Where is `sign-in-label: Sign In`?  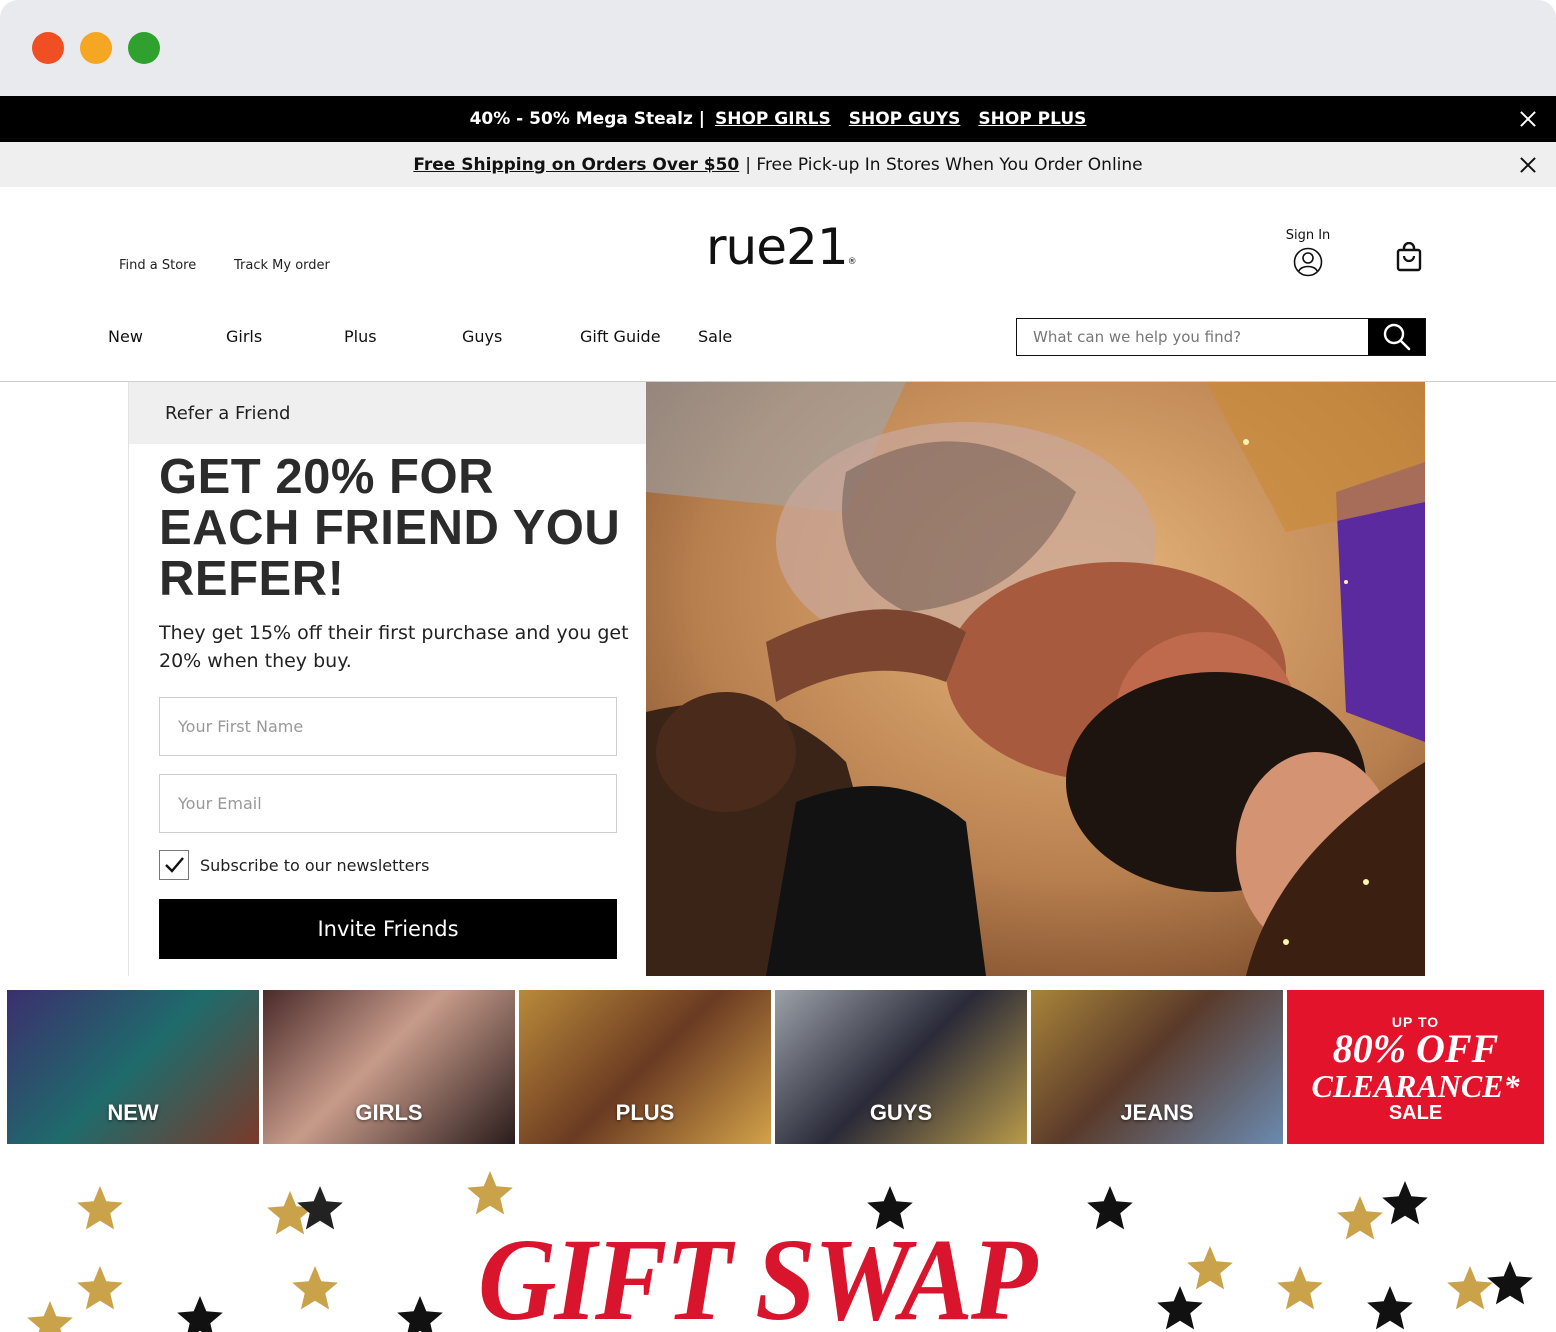
sign-in-label: Sign In is located at coordinates (1308, 235).